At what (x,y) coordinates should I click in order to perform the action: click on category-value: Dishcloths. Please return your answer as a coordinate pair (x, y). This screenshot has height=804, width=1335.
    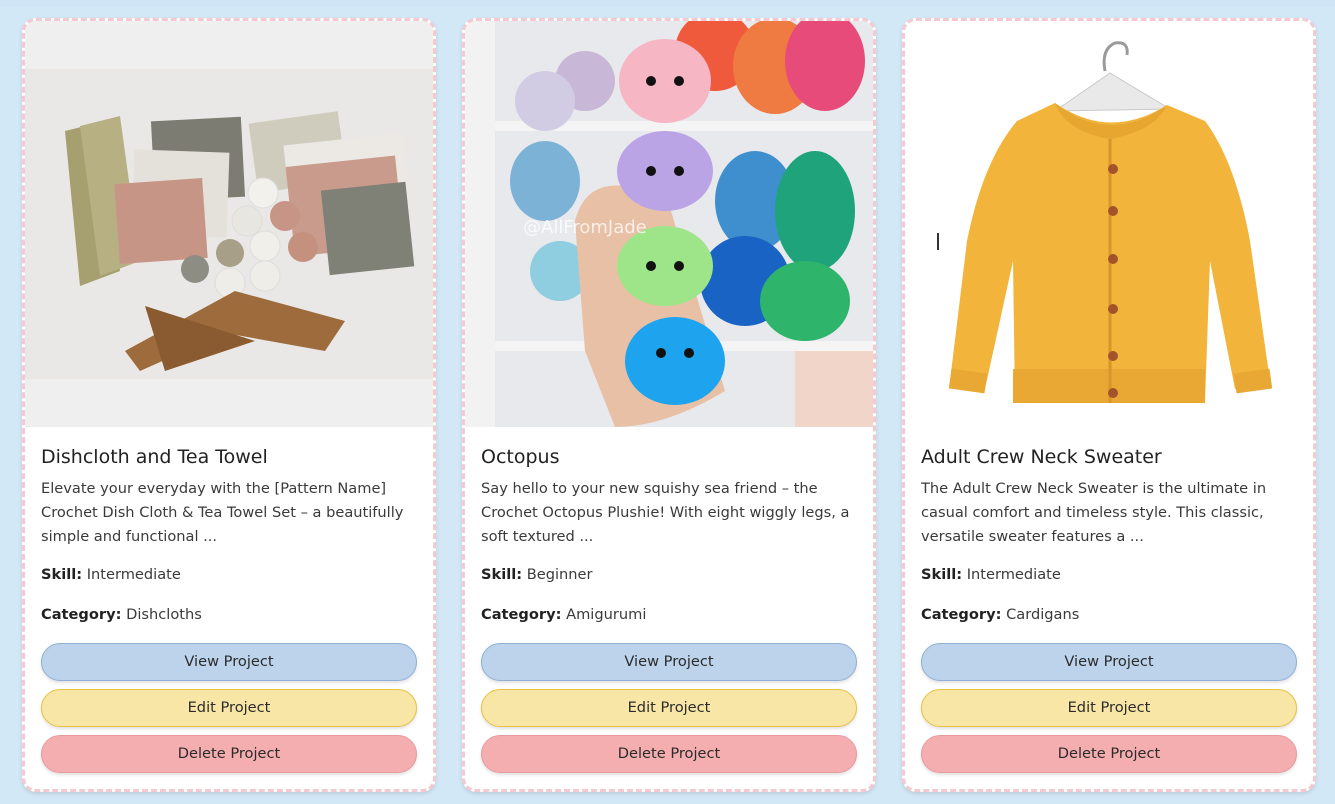
    Looking at the image, I should click on (164, 614).